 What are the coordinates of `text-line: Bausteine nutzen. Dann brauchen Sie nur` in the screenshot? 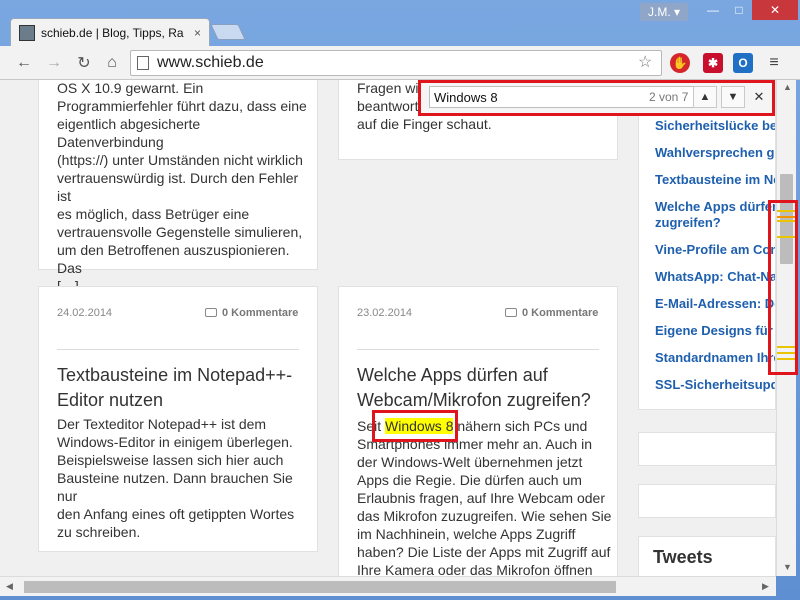 It's located at (175, 487).